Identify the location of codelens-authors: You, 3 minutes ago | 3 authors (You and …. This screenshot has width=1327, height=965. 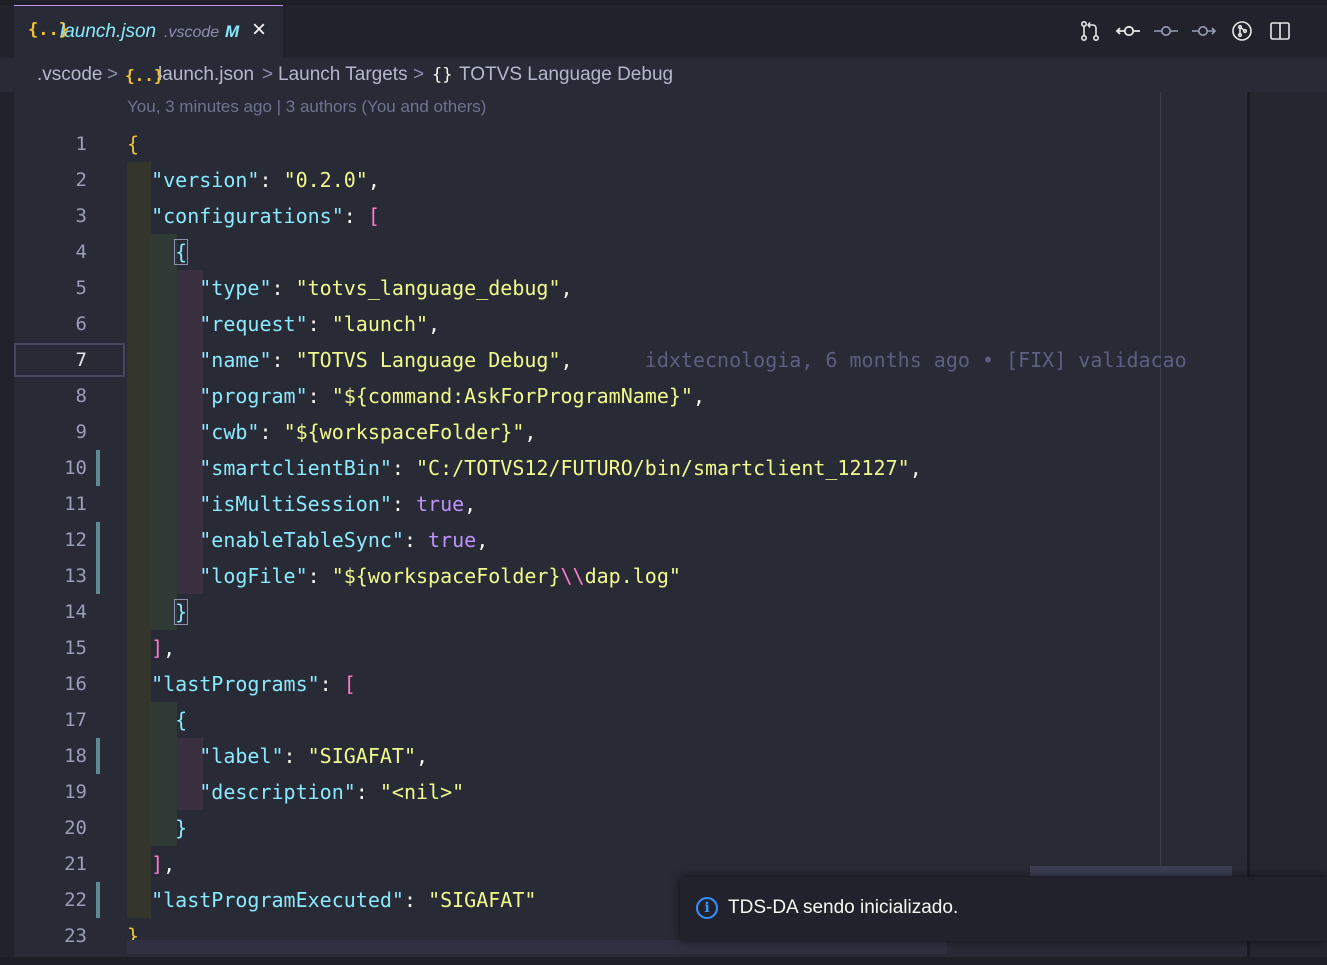
(306, 107).